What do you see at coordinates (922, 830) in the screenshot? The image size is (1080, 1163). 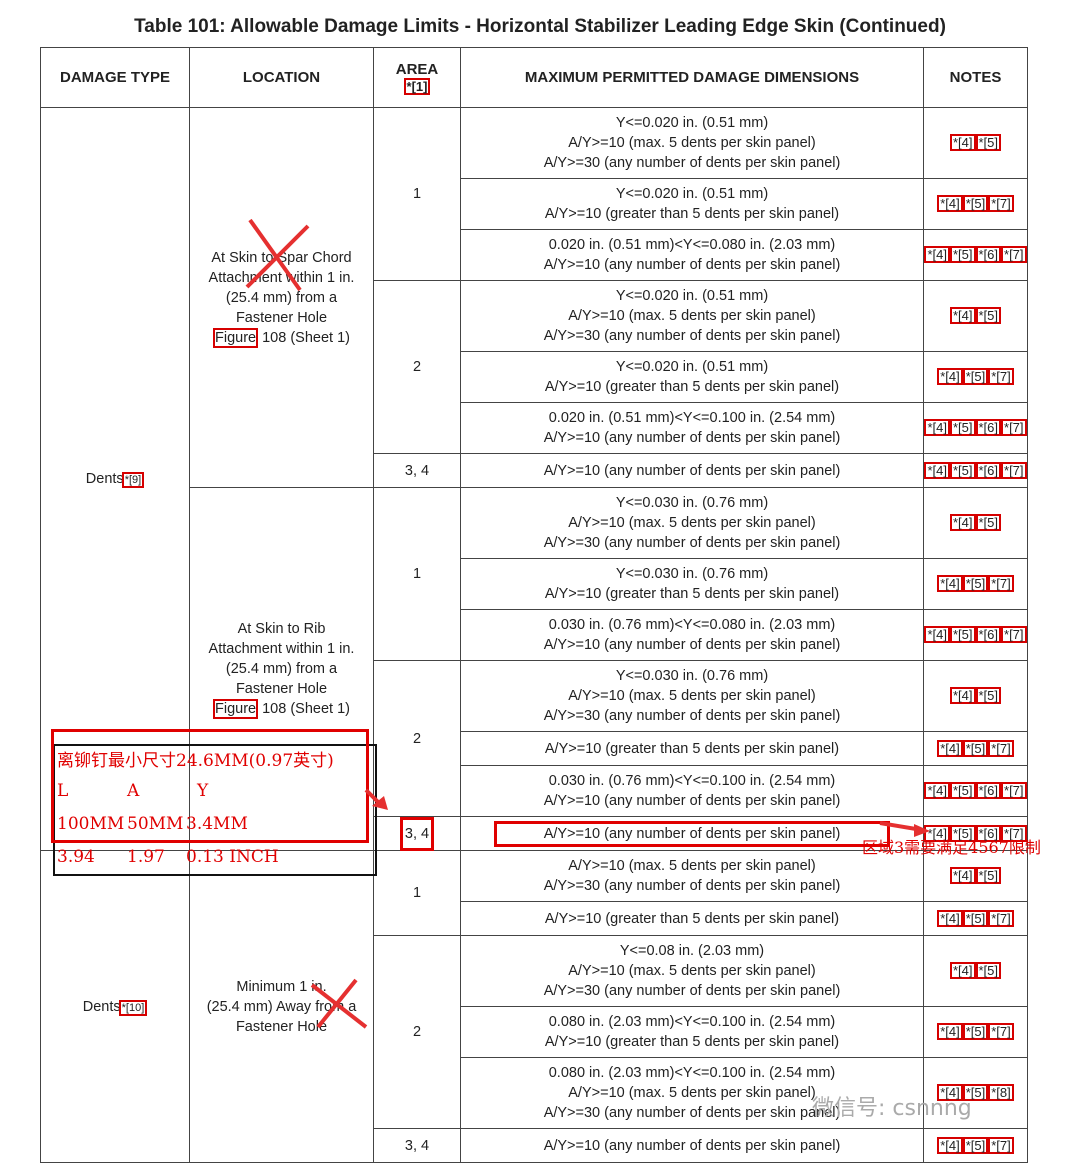 I see `arrow-right-head` at bounding box center [922, 830].